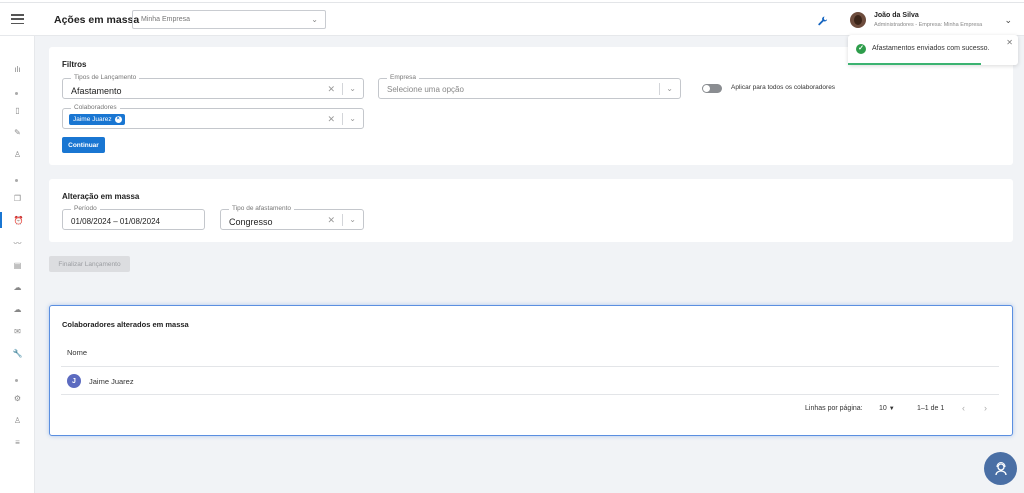 This screenshot has height=493, width=1024. Describe the element at coordinates (229, 19) in the screenshot. I see `company-select: Minha Empresa ⌄` at that location.